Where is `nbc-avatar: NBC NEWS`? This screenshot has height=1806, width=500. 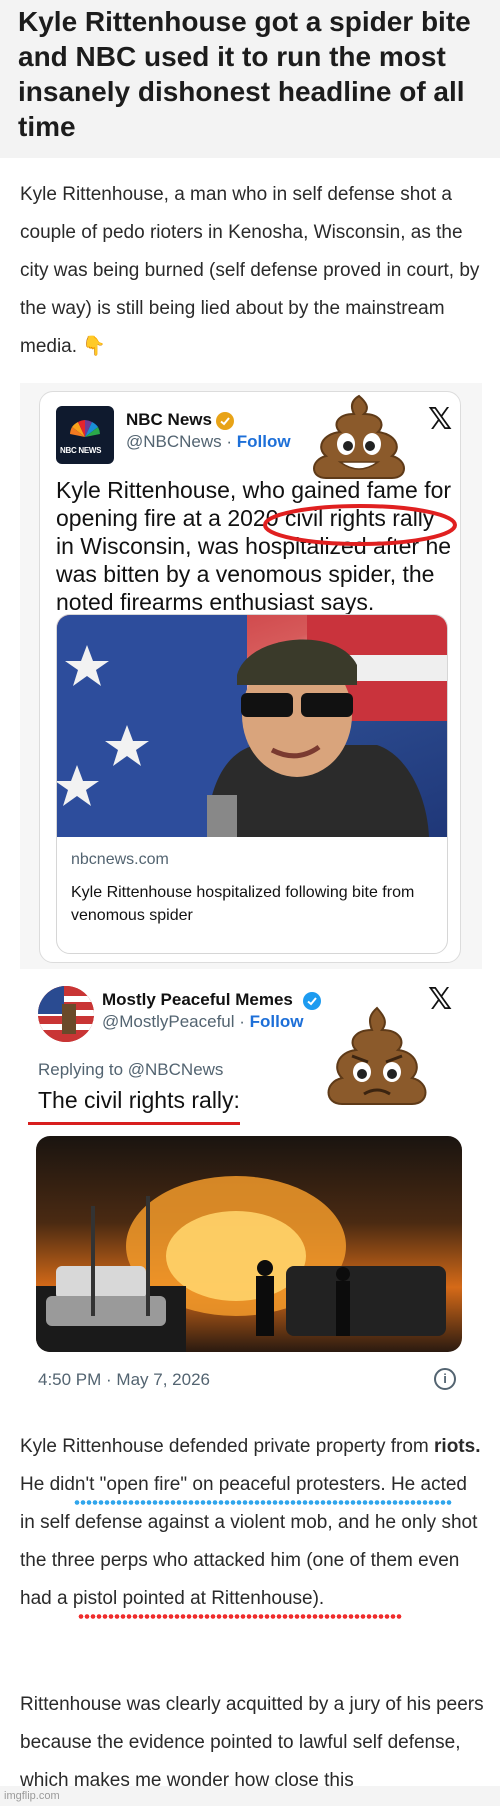
nbc-avatar: NBC NEWS is located at coordinates (85, 435).